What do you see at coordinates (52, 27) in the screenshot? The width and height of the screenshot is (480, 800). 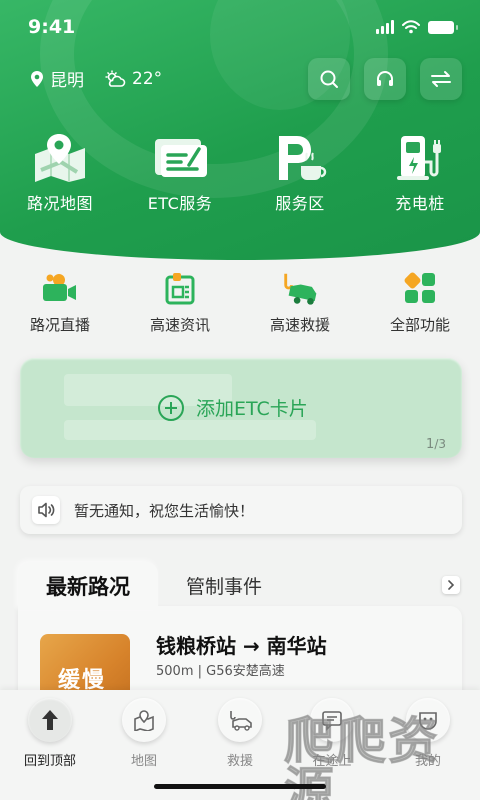 I see `status-time: 9:41` at bounding box center [52, 27].